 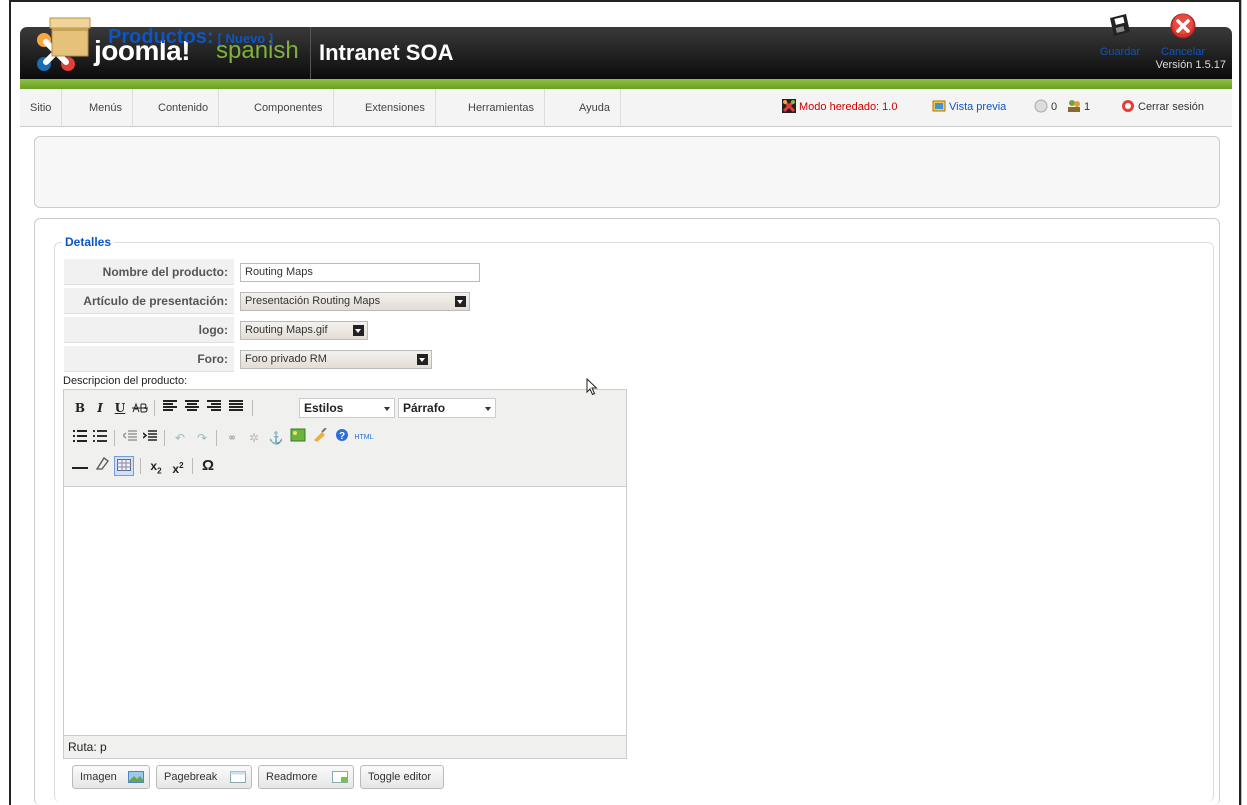 I want to click on legacy-mode-status: Modo heredado: 1.0, so click(x=839, y=106).